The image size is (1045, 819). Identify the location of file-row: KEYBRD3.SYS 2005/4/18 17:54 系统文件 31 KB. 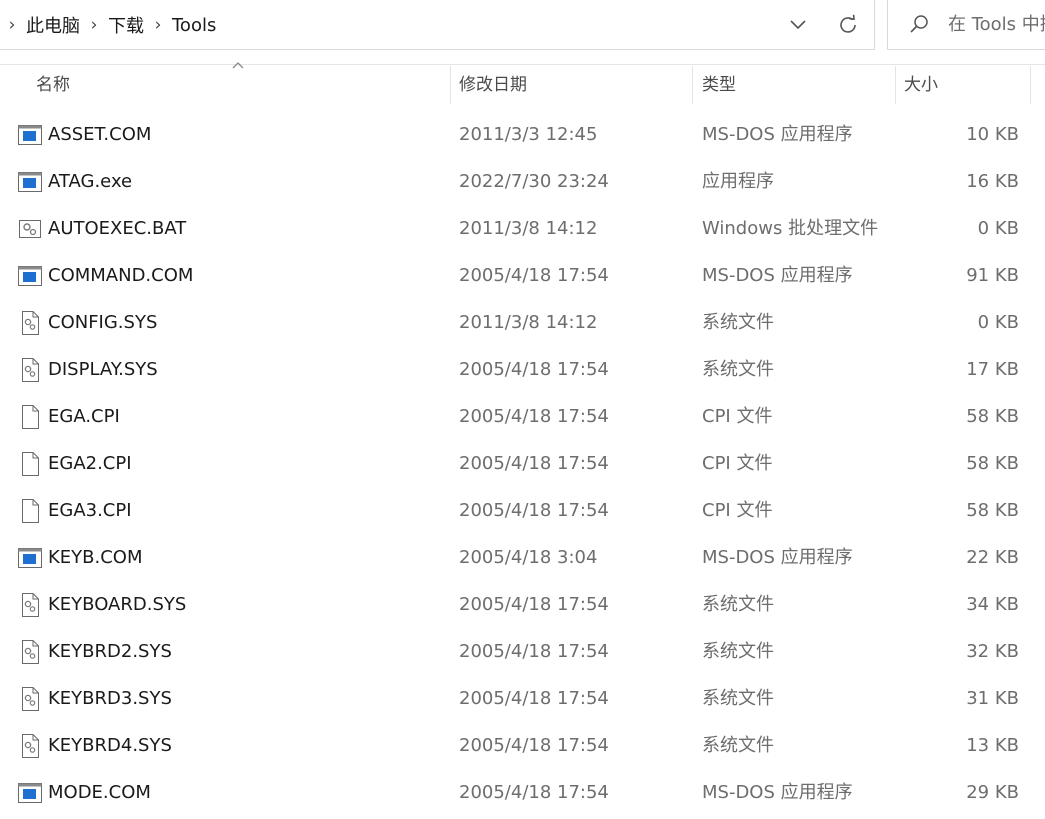
(522, 698).